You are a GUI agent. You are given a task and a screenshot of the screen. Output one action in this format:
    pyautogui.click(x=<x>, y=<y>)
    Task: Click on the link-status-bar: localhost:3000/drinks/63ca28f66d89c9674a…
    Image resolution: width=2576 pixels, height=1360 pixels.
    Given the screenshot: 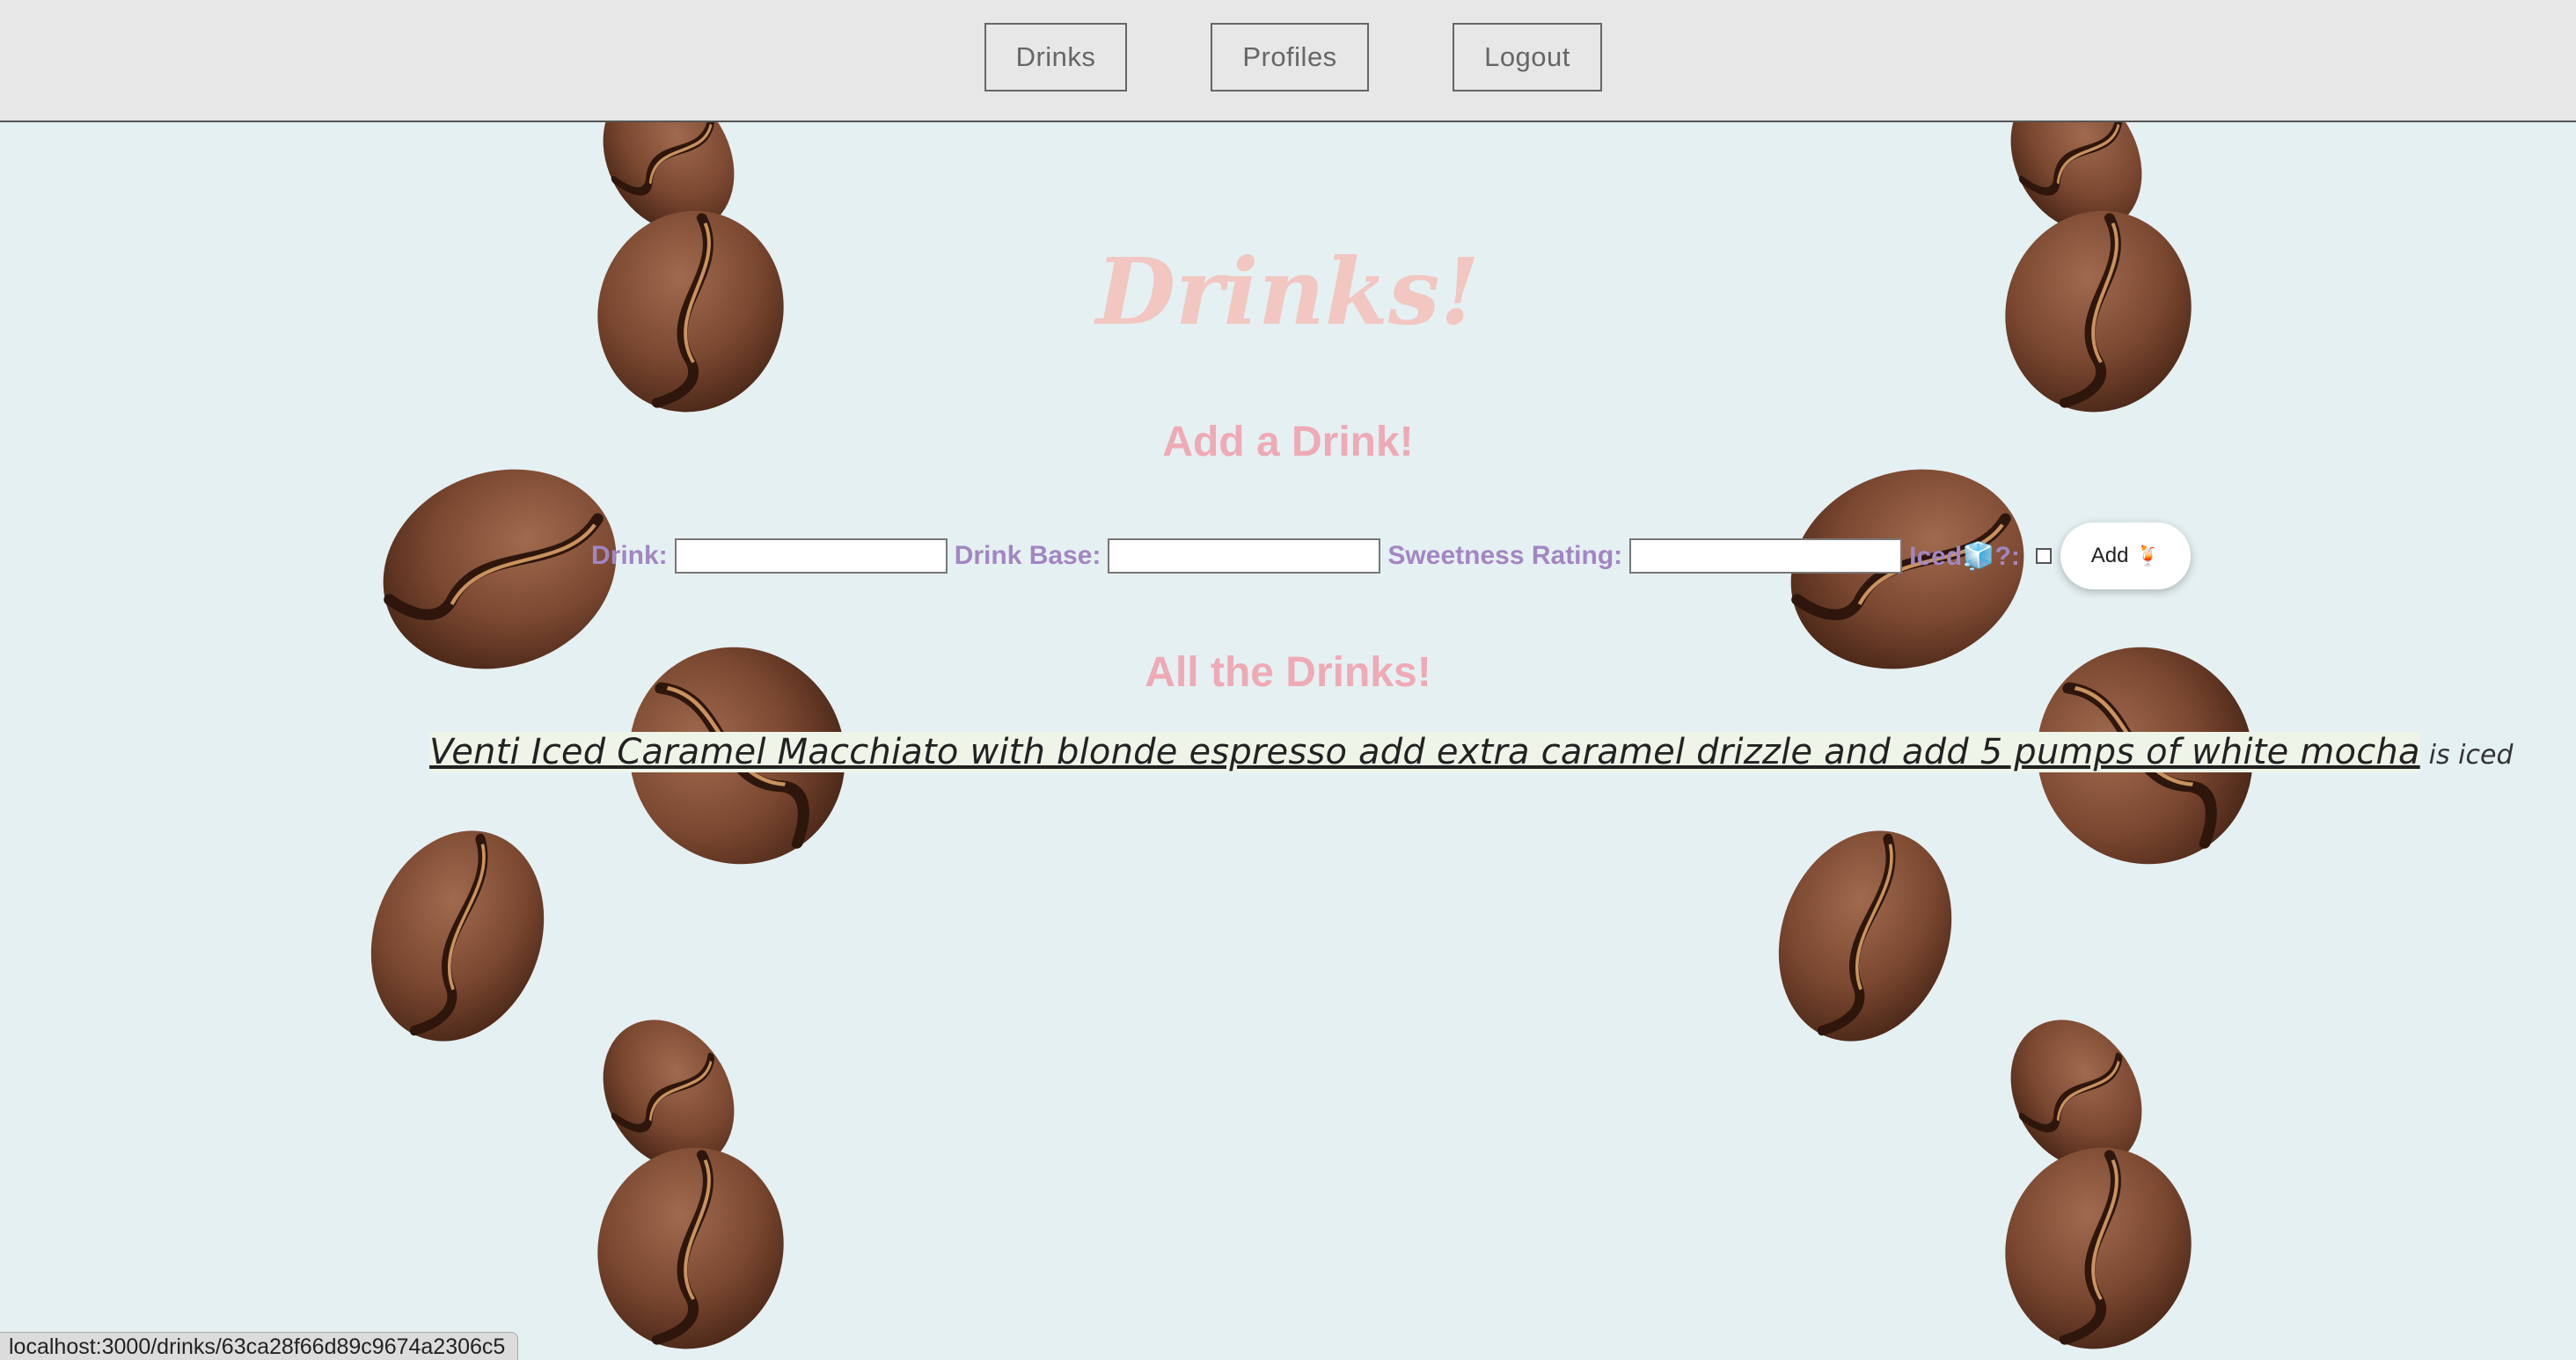 What is the action you would take?
    pyautogui.click(x=259, y=1346)
    